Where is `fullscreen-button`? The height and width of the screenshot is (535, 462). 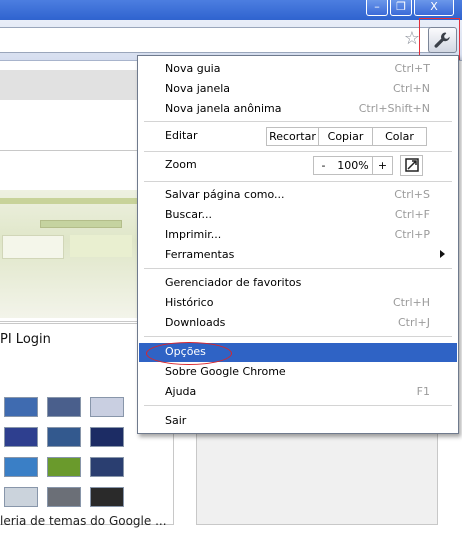
fullscreen-button is located at coordinates (411, 165).